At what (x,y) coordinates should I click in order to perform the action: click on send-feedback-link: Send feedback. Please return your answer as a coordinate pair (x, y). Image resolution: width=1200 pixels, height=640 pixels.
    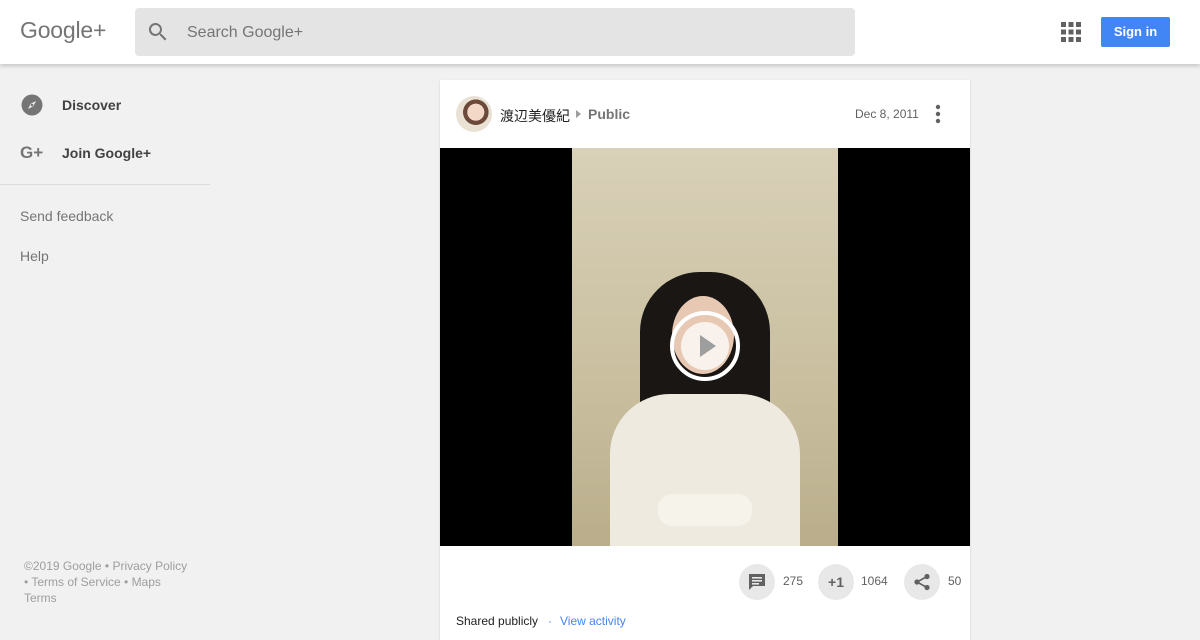
    Looking at the image, I should click on (66, 216).